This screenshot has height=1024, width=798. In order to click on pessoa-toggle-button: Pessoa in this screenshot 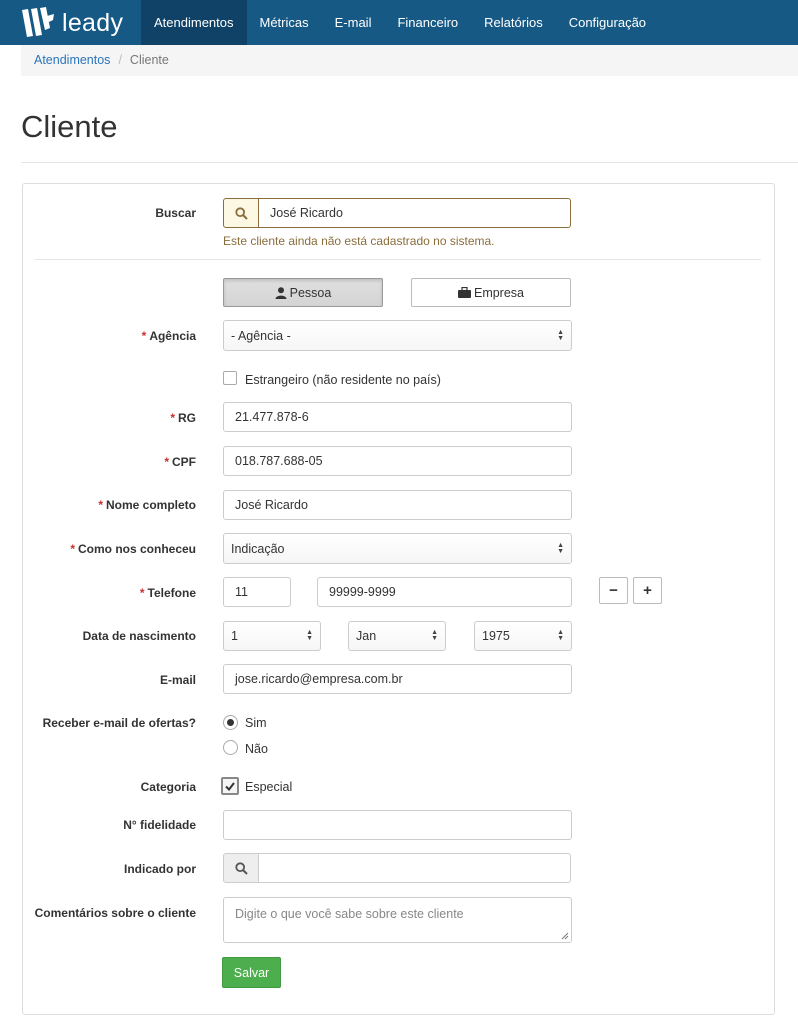, I will do `click(303, 292)`.